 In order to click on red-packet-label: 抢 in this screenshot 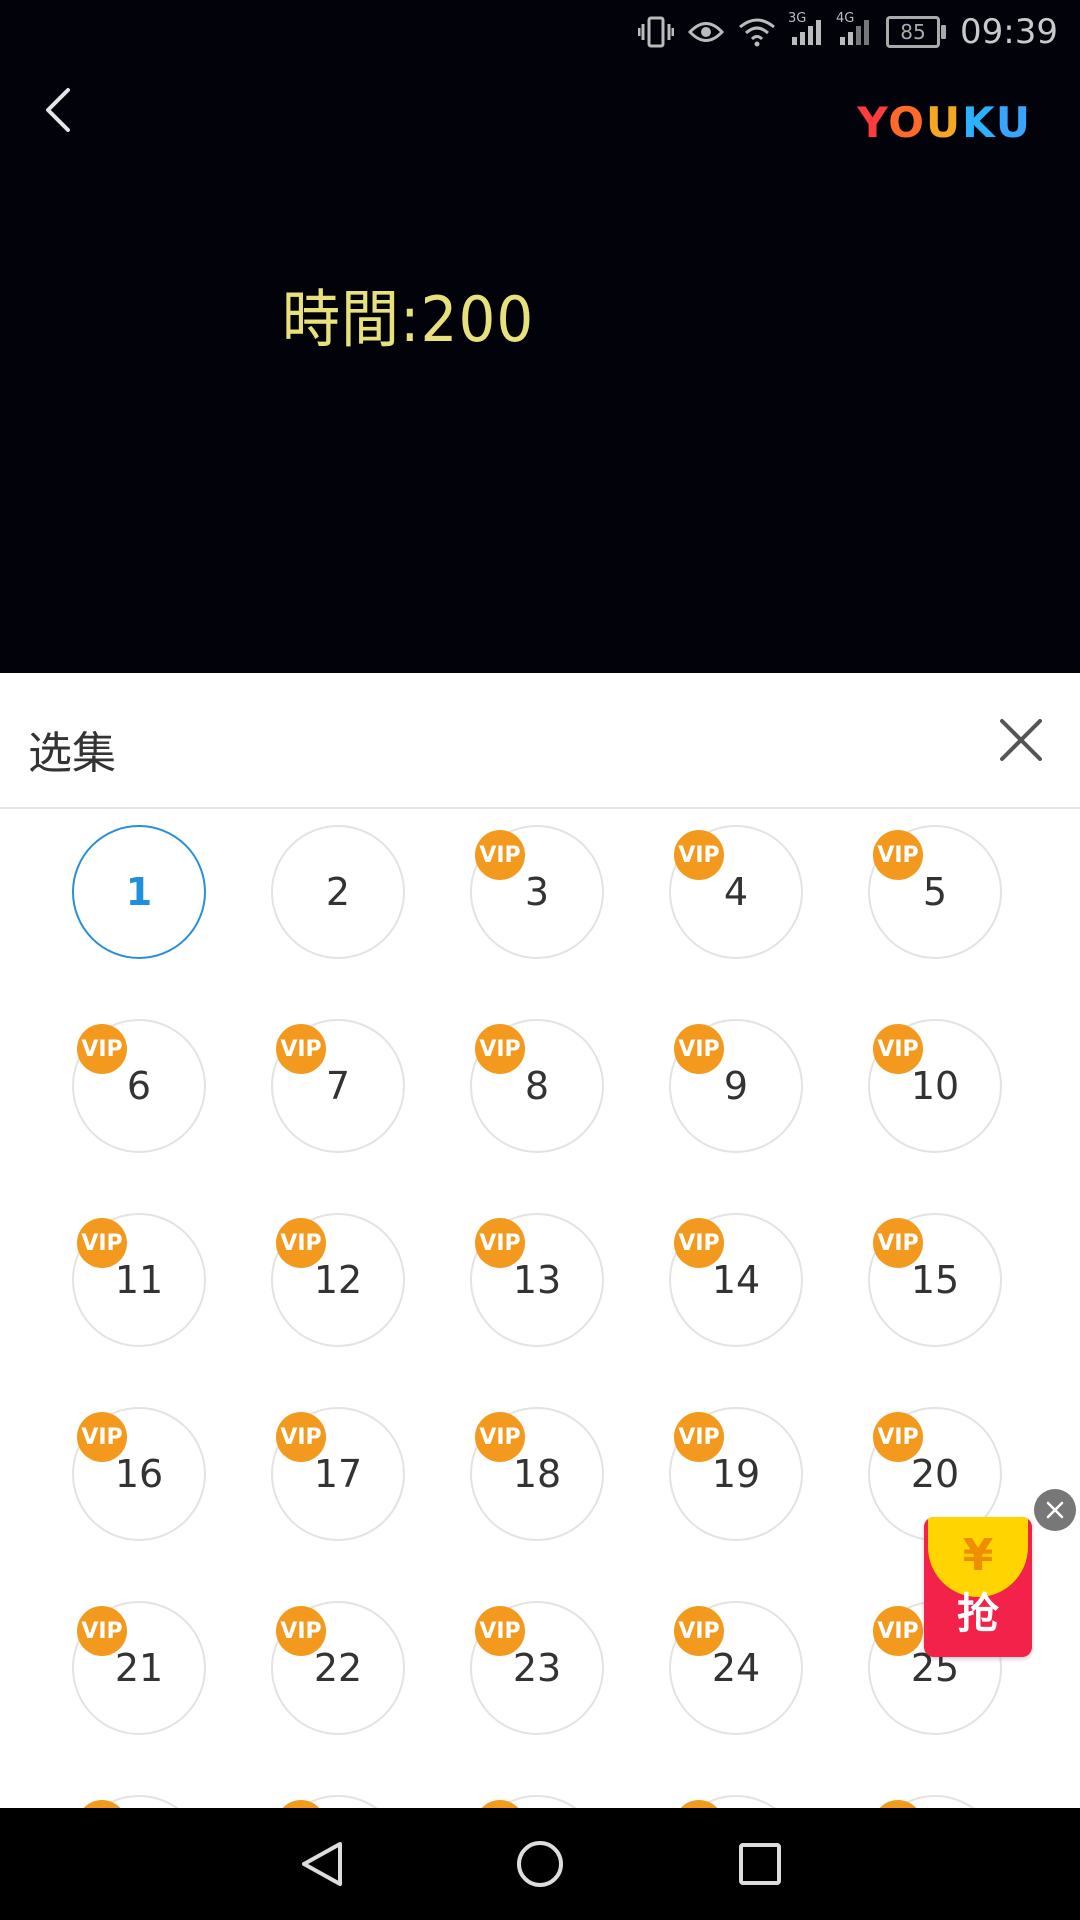, I will do `click(977, 1613)`.